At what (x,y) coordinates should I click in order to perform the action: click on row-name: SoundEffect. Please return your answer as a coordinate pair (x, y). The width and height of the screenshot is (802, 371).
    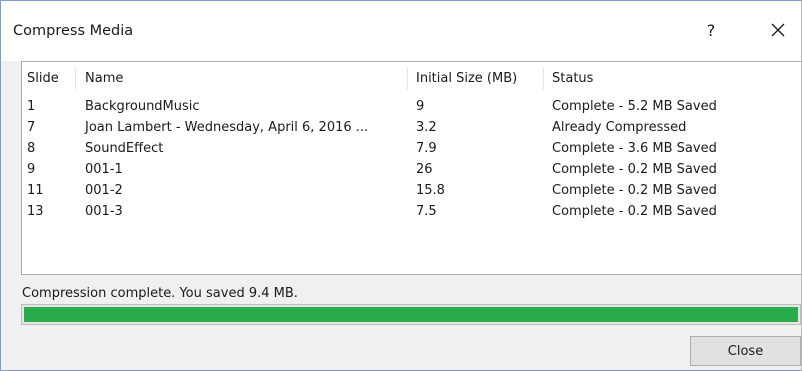
    Looking at the image, I should click on (124, 148).